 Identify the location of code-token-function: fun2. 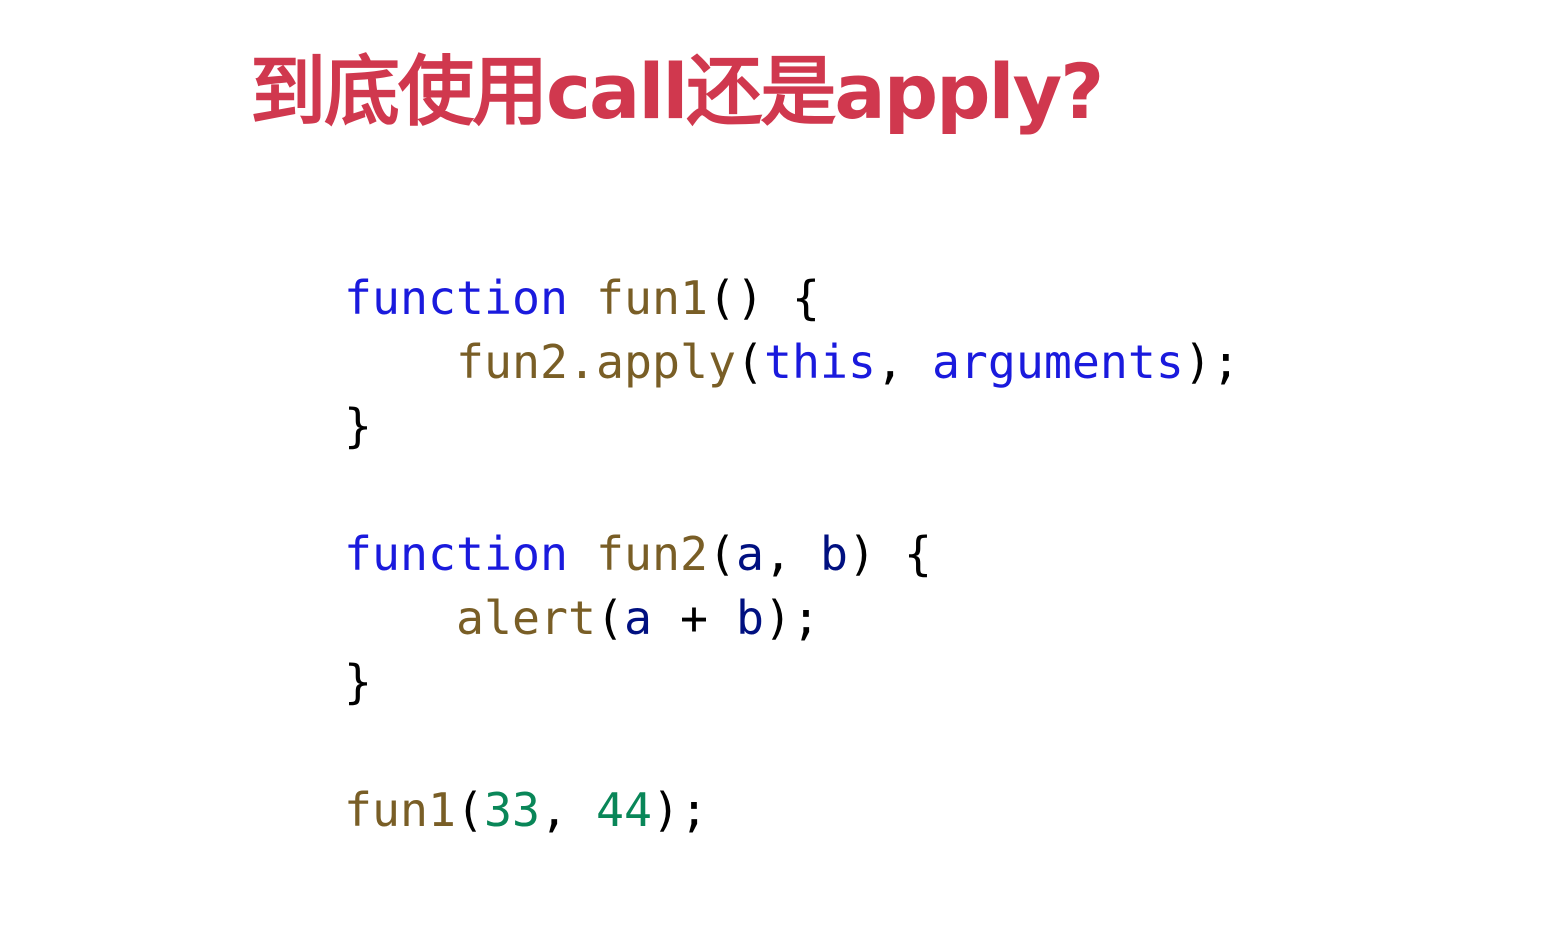
(651, 554).